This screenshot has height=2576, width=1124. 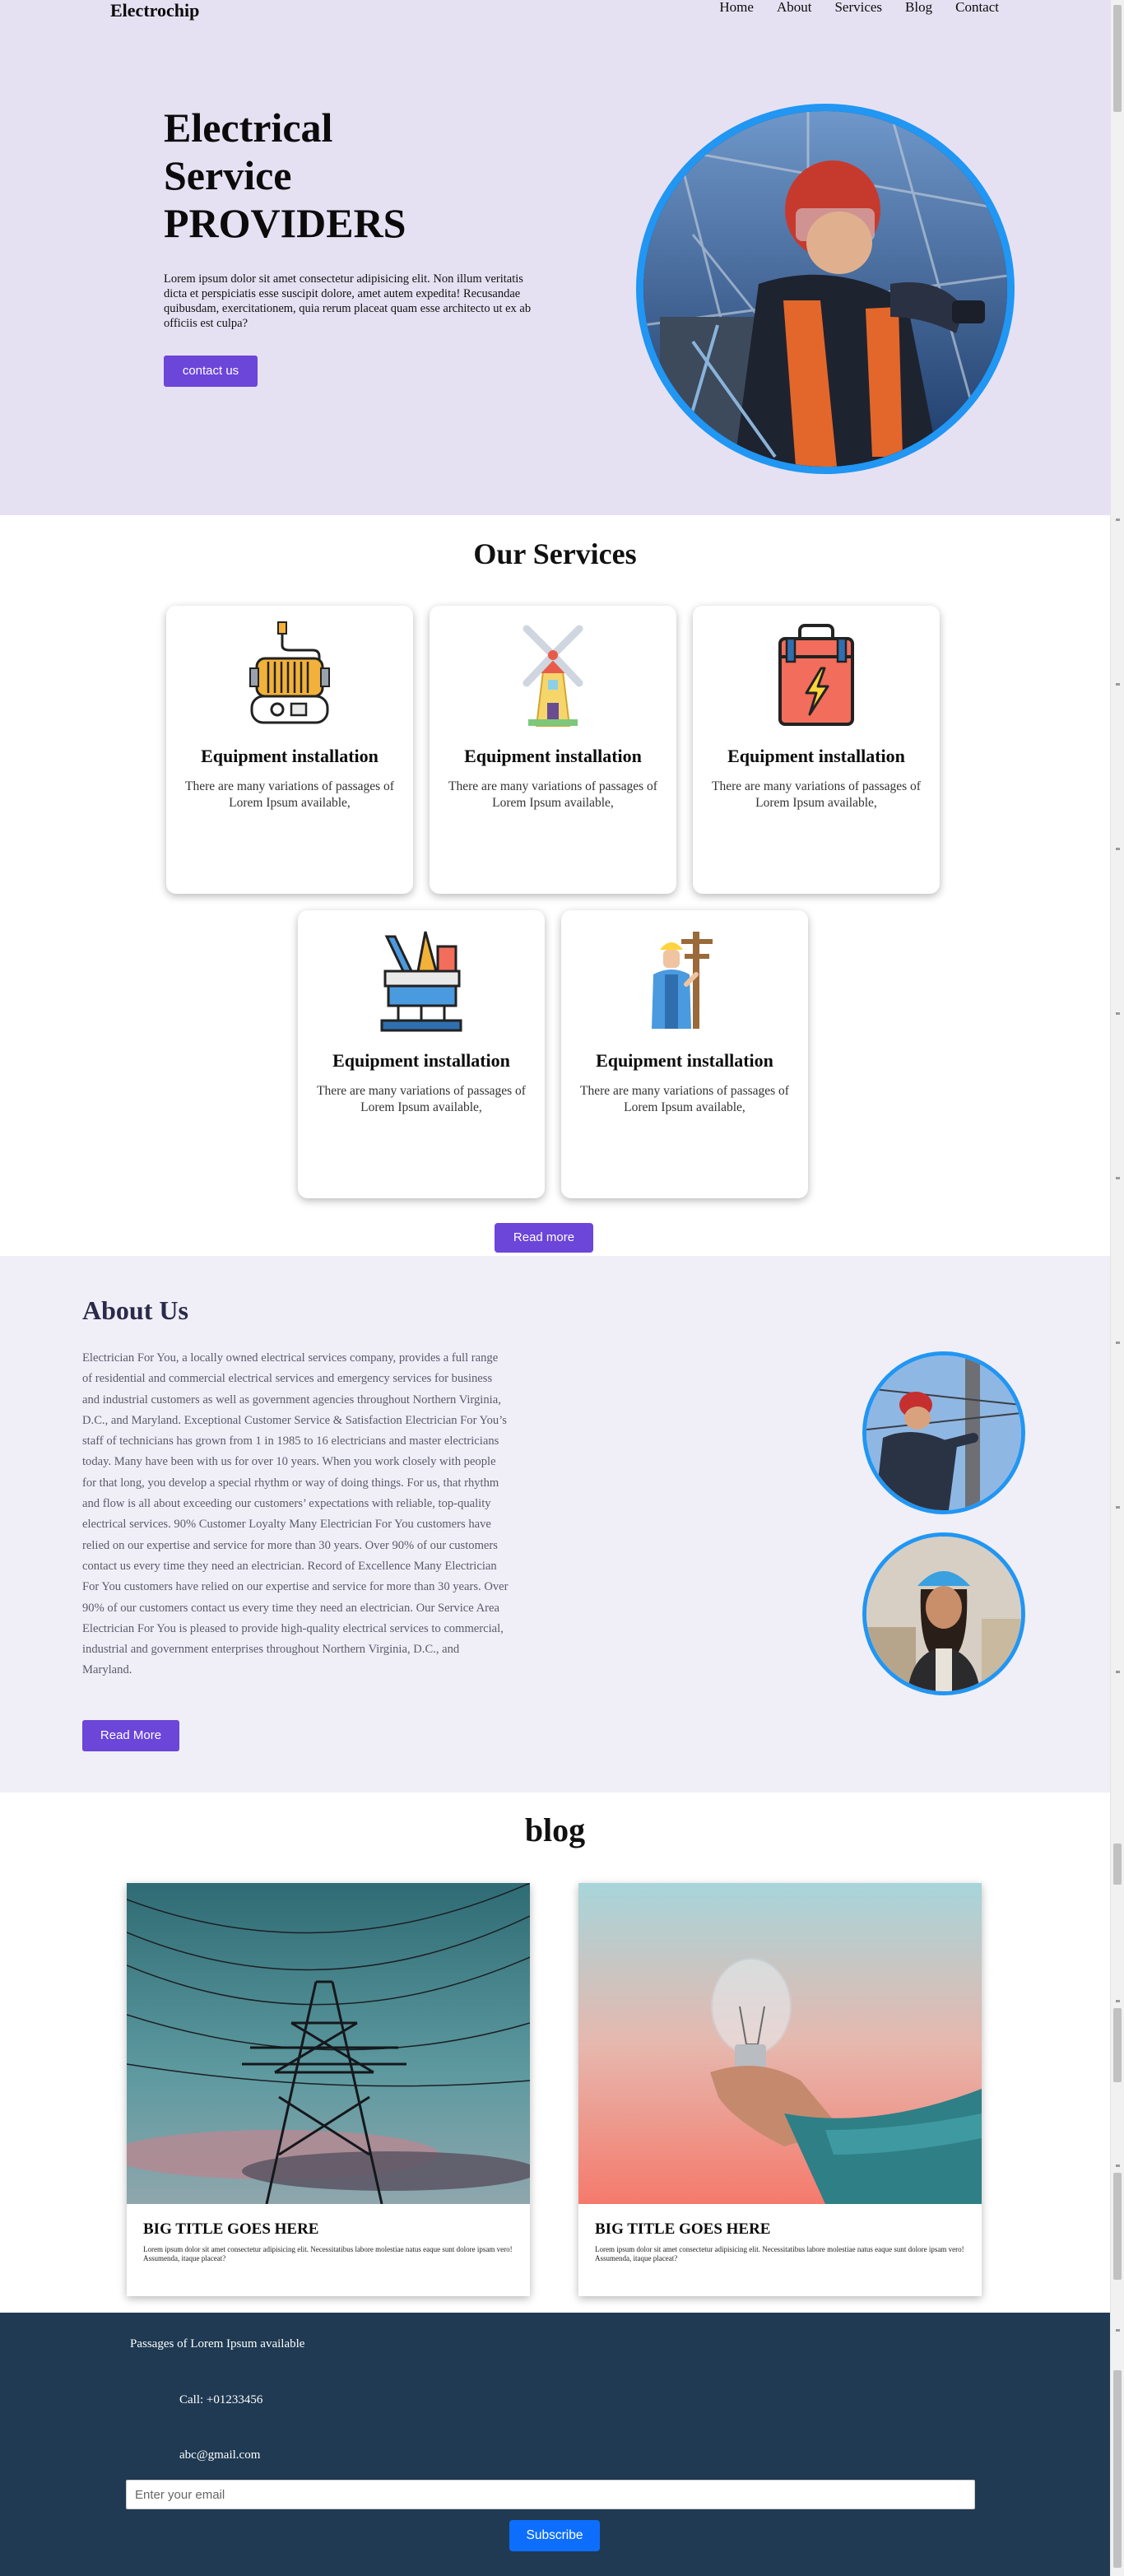 I want to click on about-read-more-button: Read More, so click(x=130, y=1735).